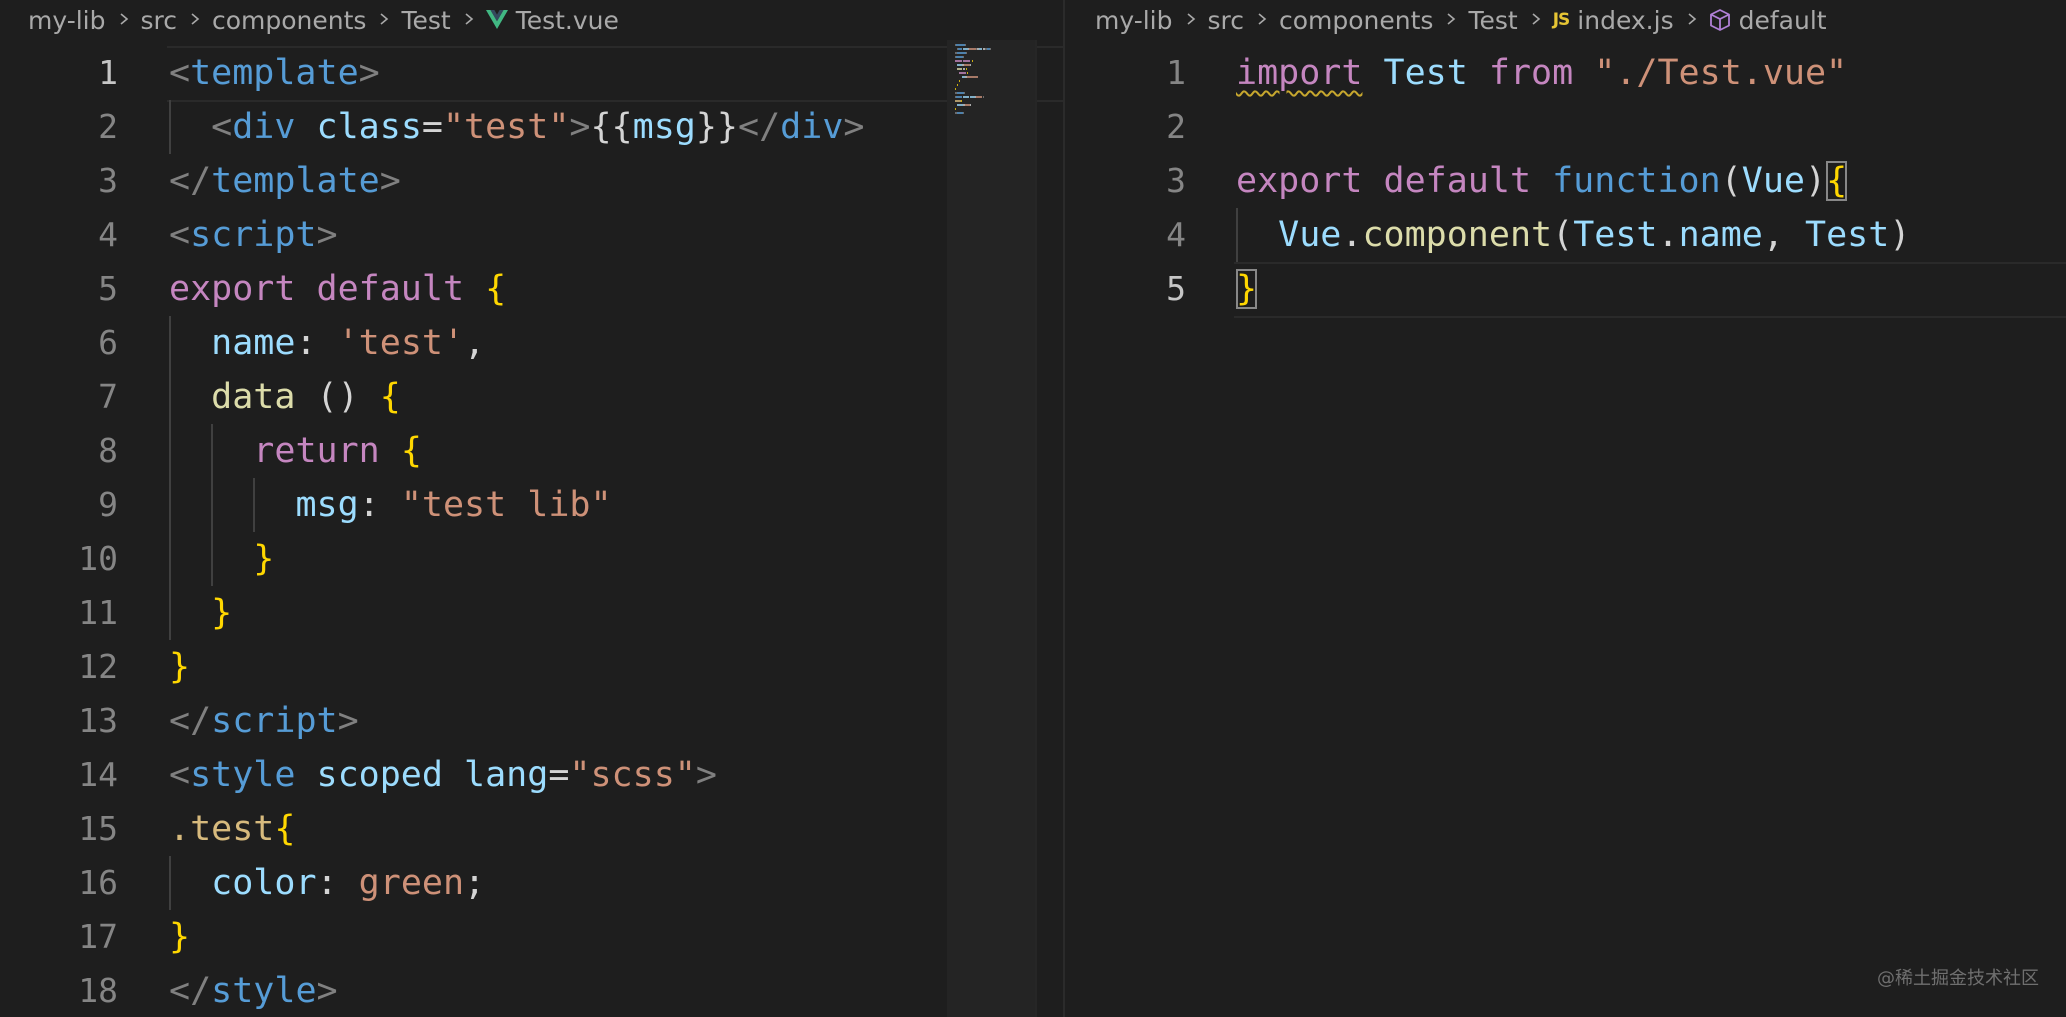  What do you see at coordinates (59, 559) in the screenshot?
I see `line-number: 10` at bounding box center [59, 559].